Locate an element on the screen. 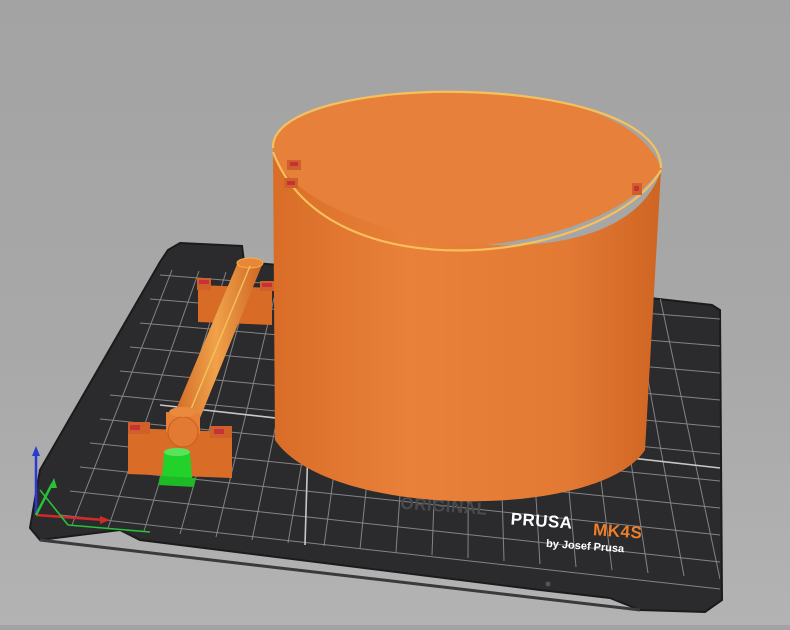 The width and height of the screenshot is (790, 630). z-axis-arrow-icon is located at coordinates (36, 451).